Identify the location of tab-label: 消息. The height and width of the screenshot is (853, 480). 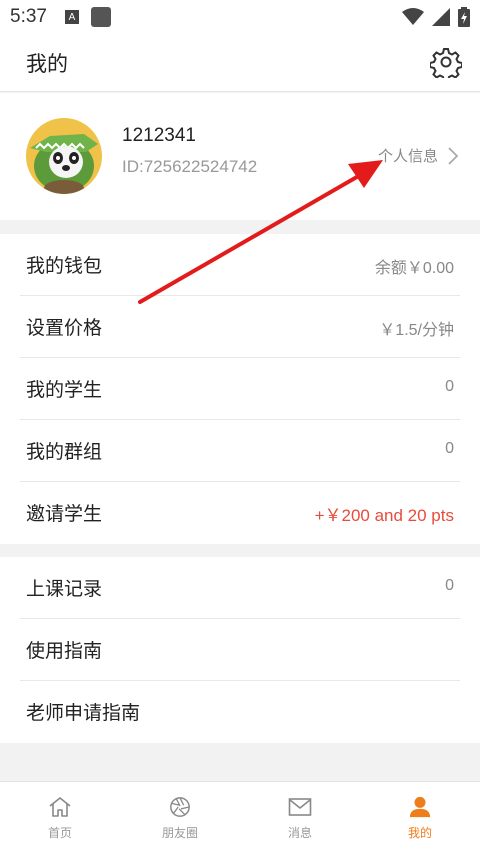
(299, 833).